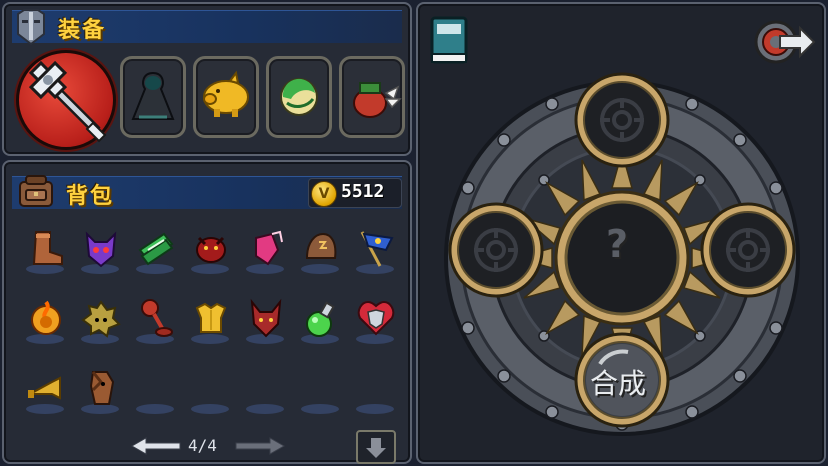 Image resolution: width=828 pixels, height=466 pixels. I want to click on recipe-book-button, so click(449, 40).